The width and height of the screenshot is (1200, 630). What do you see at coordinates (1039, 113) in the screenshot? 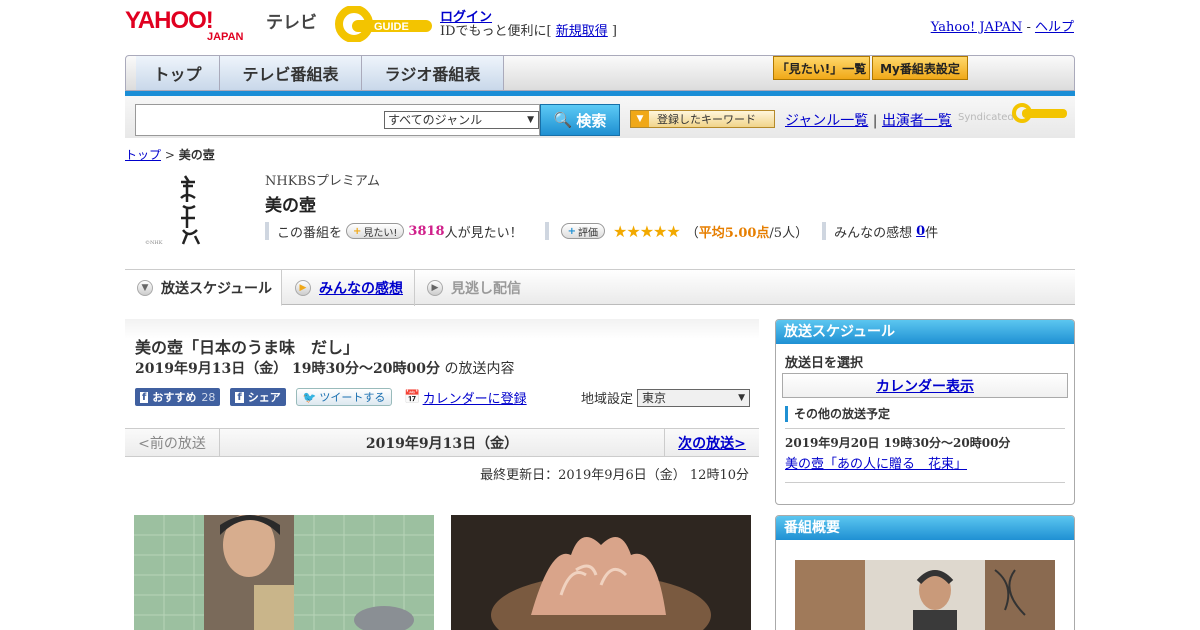
I see `syndicated-gguide-logo` at bounding box center [1039, 113].